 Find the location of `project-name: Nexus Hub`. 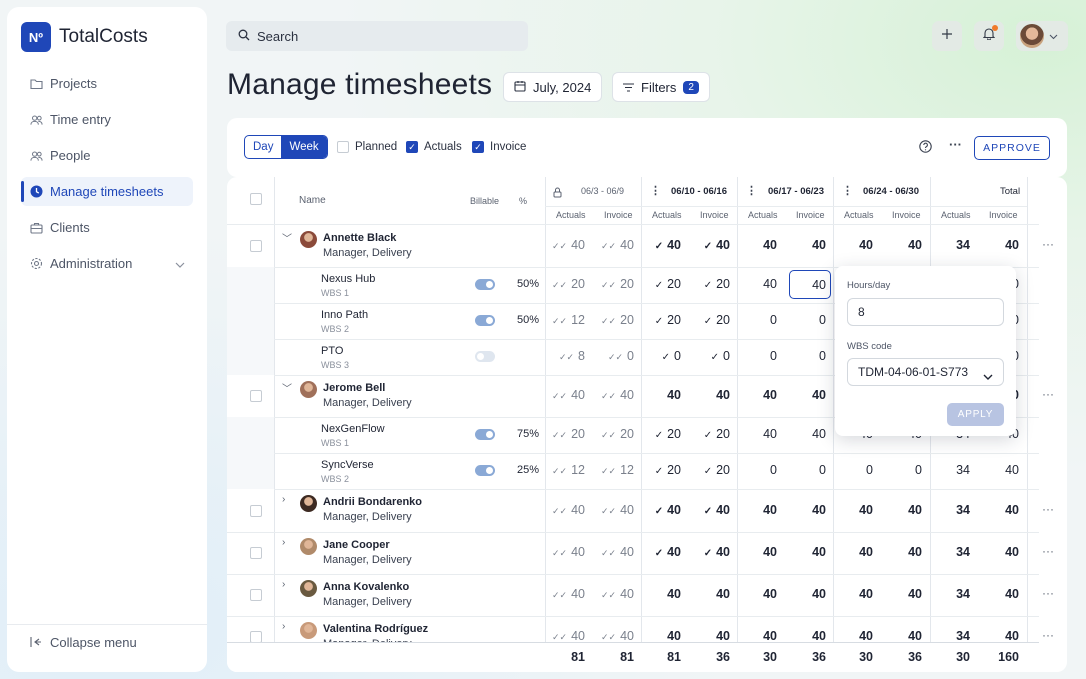

project-name: Nexus Hub is located at coordinates (348, 279).